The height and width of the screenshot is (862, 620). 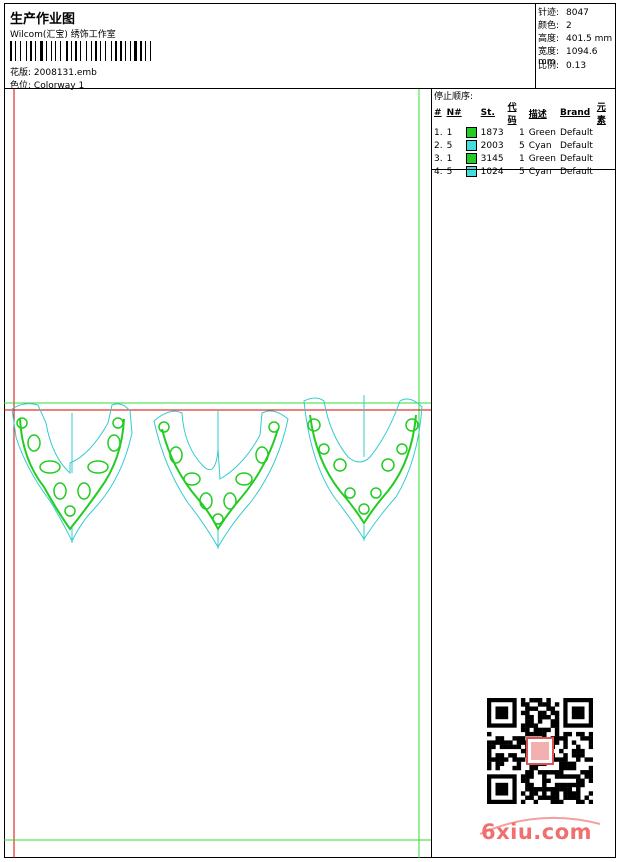 I want to click on row-stitches: 1873, so click(x=492, y=132).